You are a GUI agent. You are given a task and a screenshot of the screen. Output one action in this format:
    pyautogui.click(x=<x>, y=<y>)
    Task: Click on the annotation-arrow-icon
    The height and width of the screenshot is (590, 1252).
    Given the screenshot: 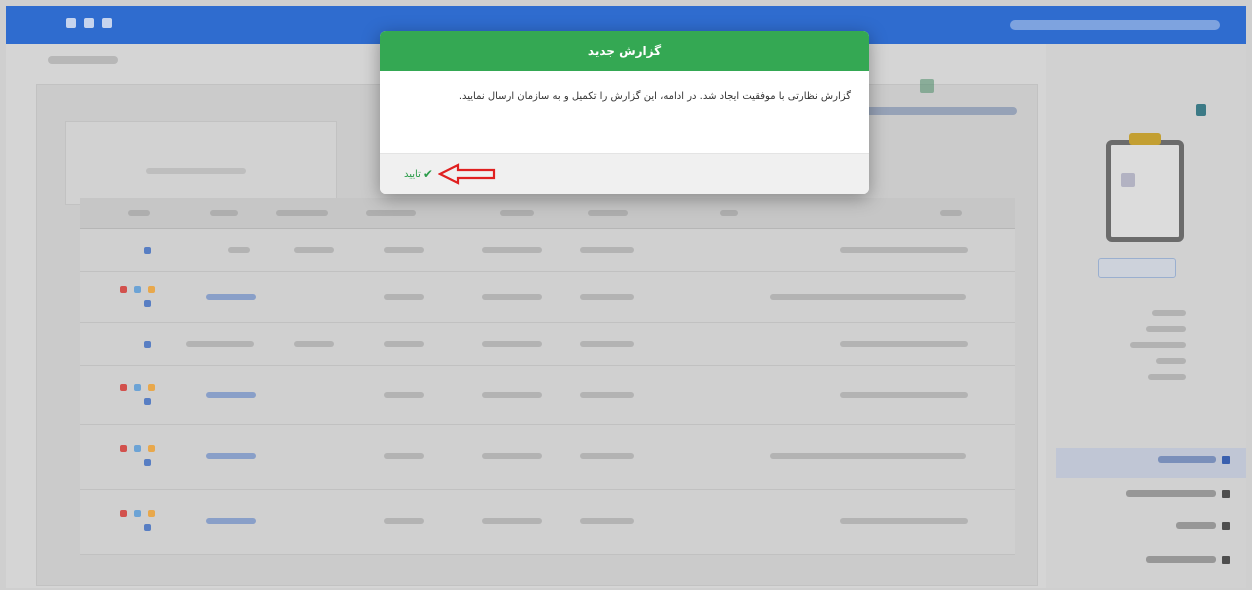 What is the action you would take?
    pyautogui.click(x=467, y=174)
    